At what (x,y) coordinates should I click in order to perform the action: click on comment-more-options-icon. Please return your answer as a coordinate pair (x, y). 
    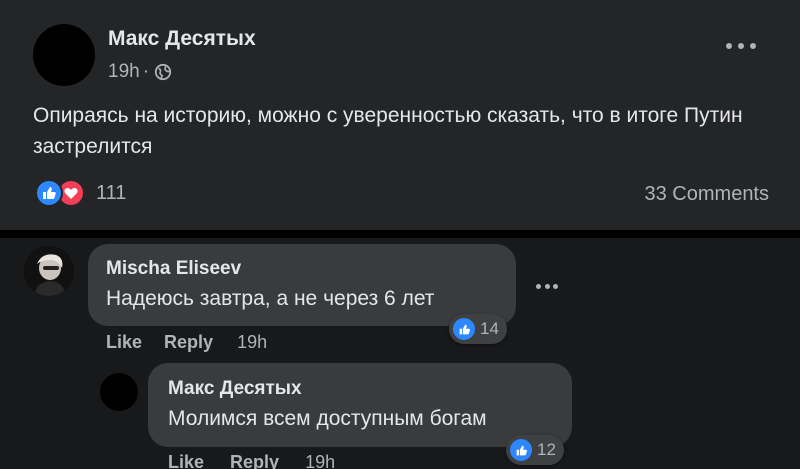
    Looking at the image, I should click on (547, 286).